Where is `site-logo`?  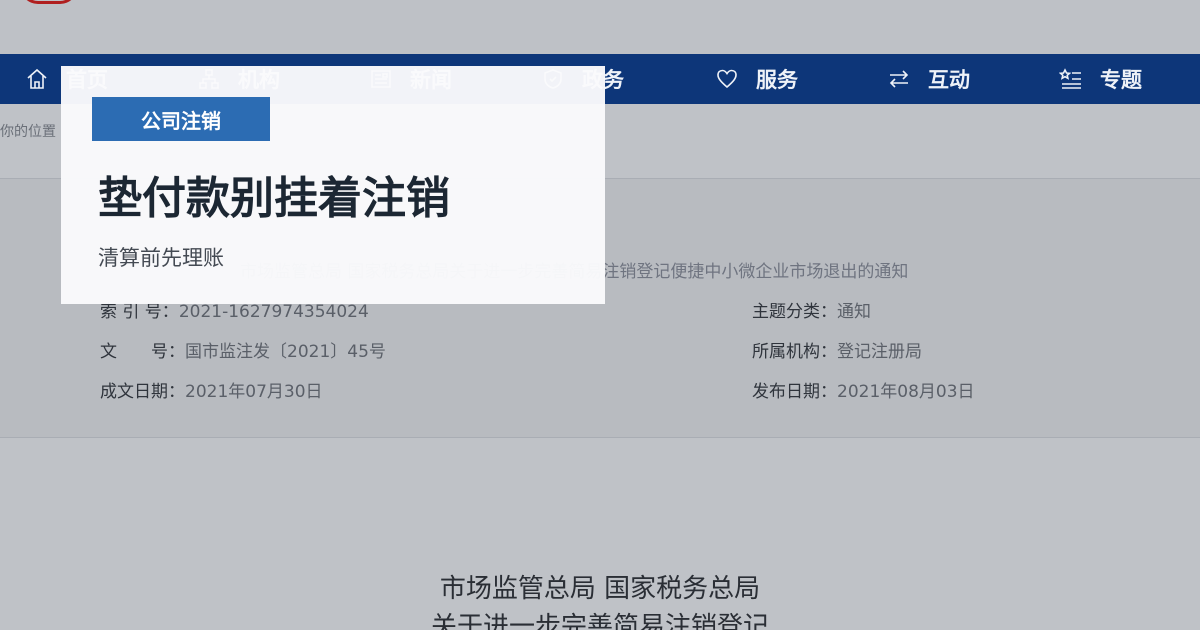 site-logo is located at coordinates (49, 2).